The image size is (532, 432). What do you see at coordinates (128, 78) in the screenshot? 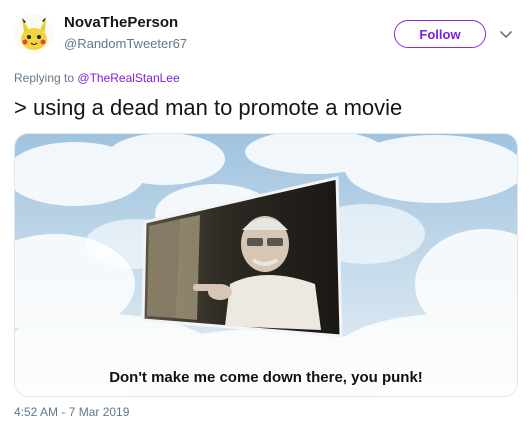
I see `reply-mention-link: @TheRealStanLee` at bounding box center [128, 78].